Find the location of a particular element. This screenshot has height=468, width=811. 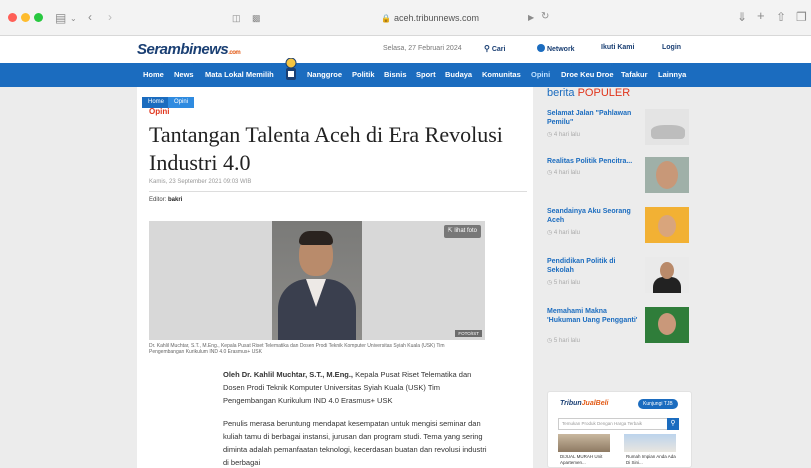

article-photo: ⇱ lihat foto FOTO/IST is located at coordinates (317, 280).